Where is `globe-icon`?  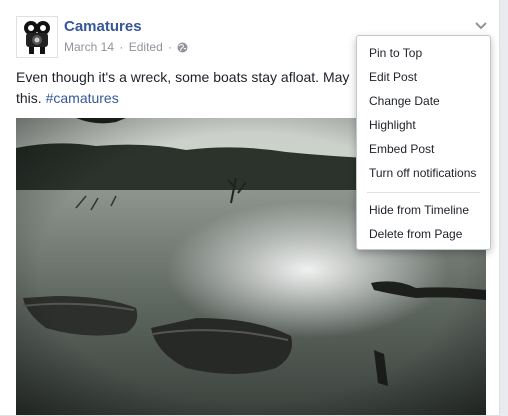
globe-icon is located at coordinates (182, 49).